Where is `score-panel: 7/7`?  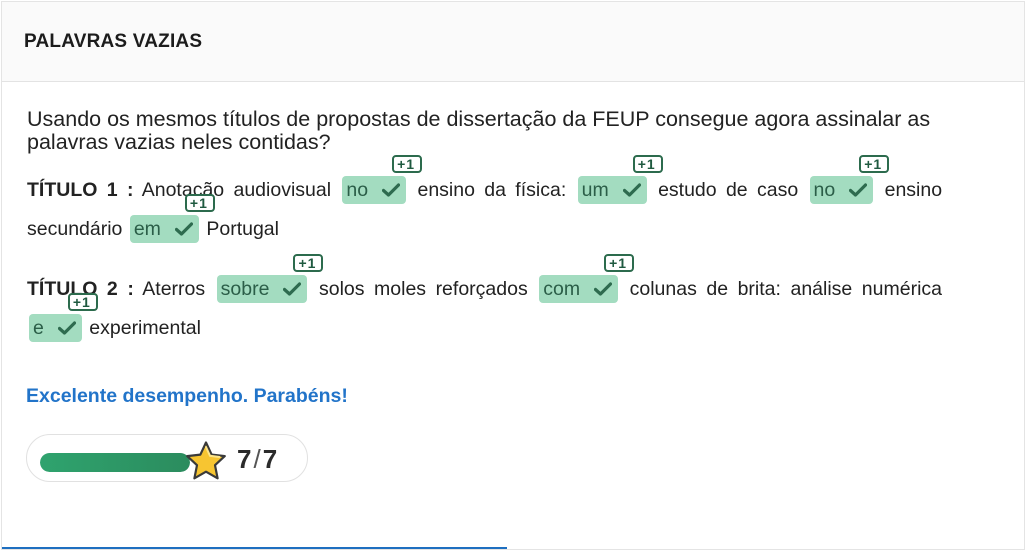
score-panel: 7/7 is located at coordinates (167, 458).